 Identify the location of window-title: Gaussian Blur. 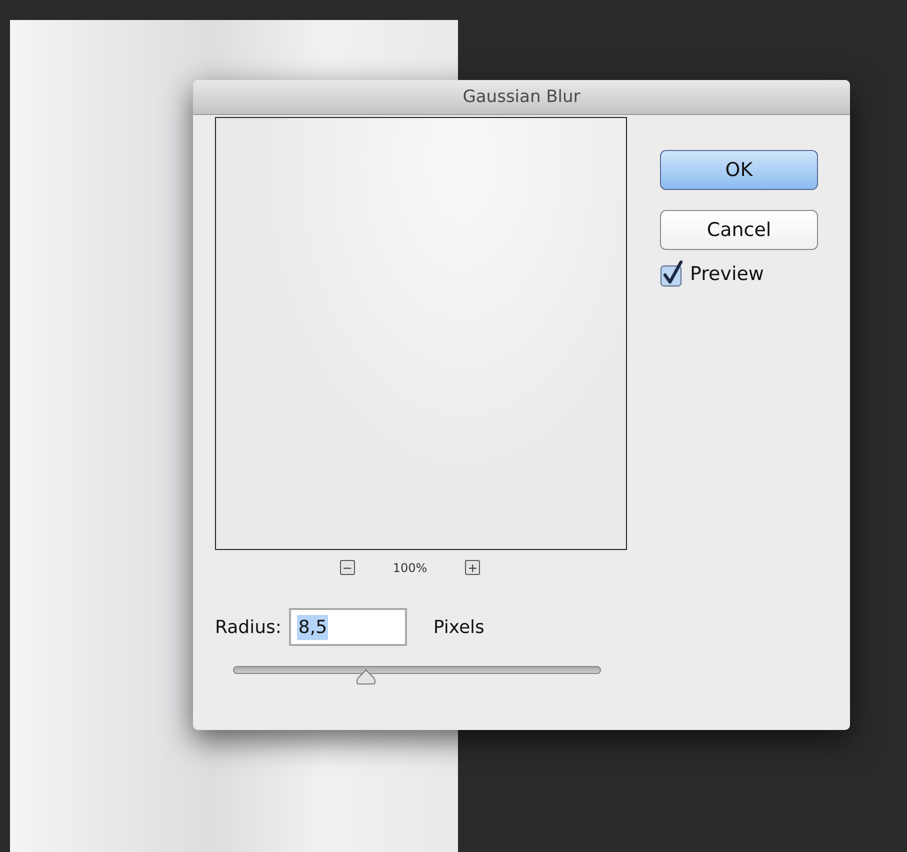
(521, 97).